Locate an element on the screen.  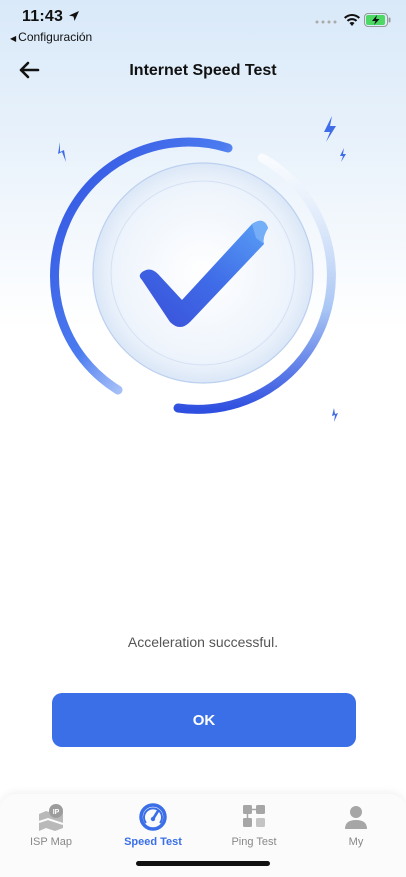
location-arrow-icon is located at coordinates (74, 16).